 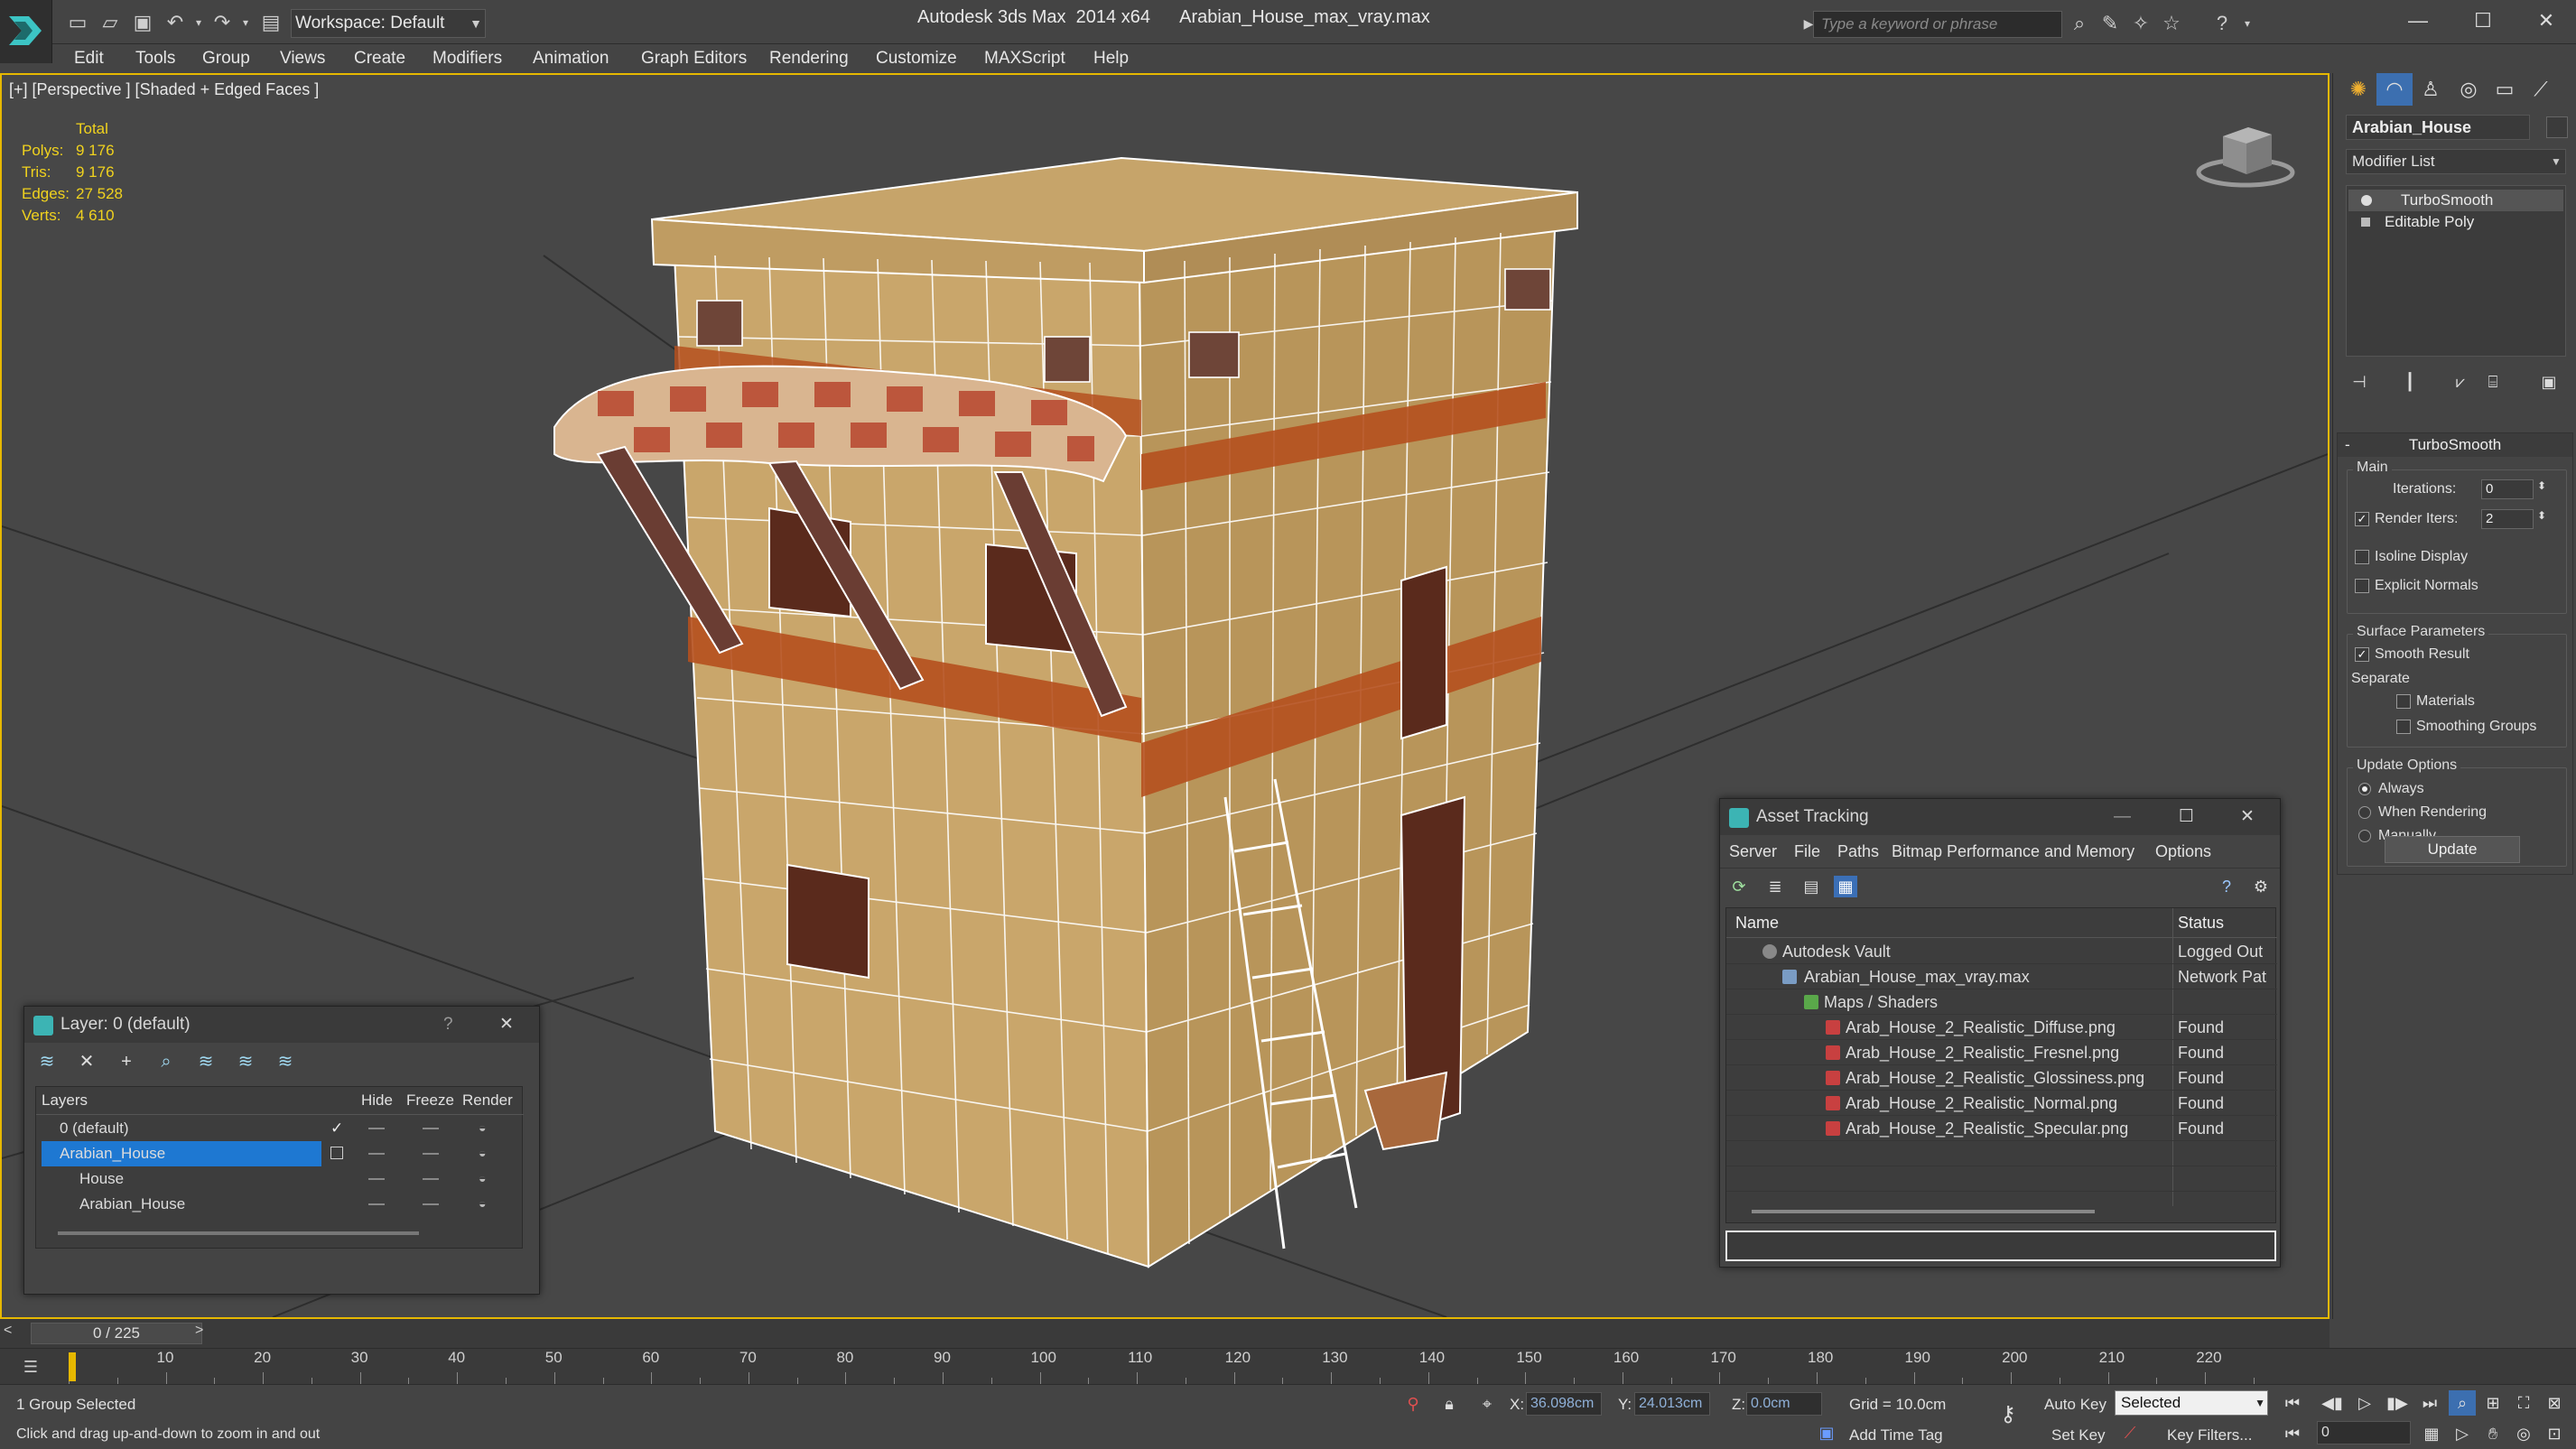 What do you see at coordinates (205, 1061) in the screenshot?
I see `highlight-layer-icon: ≋` at bounding box center [205, 1061].